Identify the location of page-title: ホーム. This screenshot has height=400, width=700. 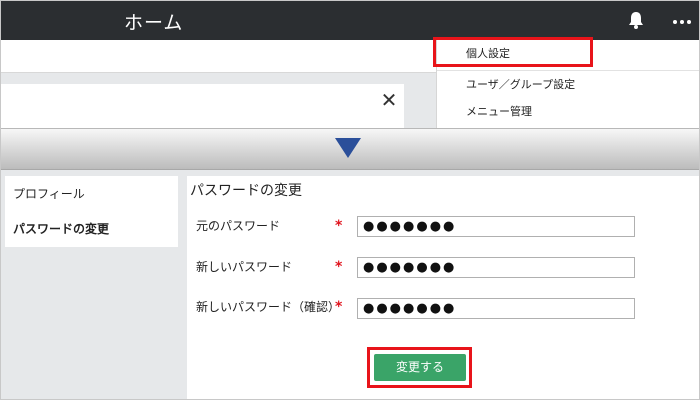
(154, 23).